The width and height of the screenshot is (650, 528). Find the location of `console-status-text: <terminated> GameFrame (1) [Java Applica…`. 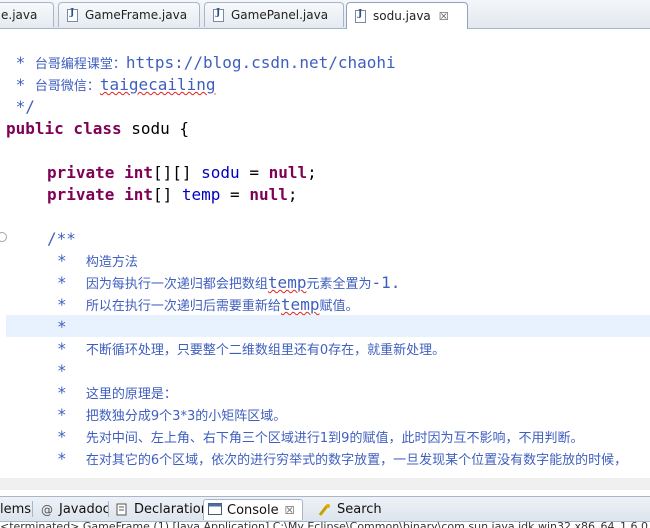

console-status-text: <terminated> GameFrame (1) [Java Applica… is located at coordinates (325, 524).